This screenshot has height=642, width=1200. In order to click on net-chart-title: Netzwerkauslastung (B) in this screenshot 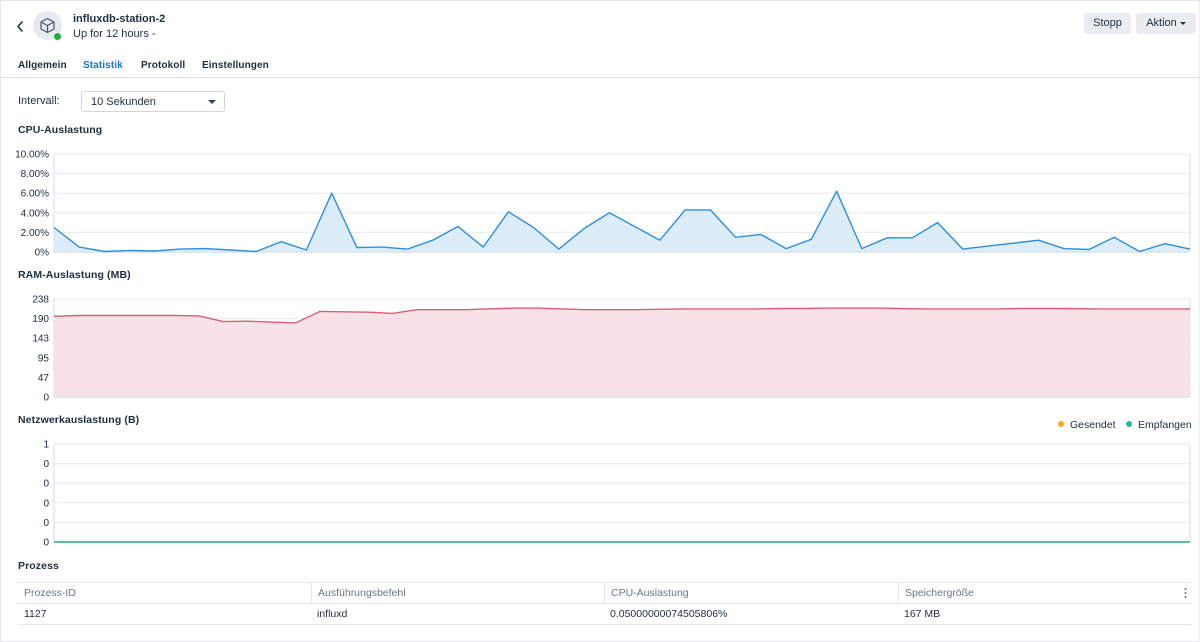, I will do `click(79, 420)`.